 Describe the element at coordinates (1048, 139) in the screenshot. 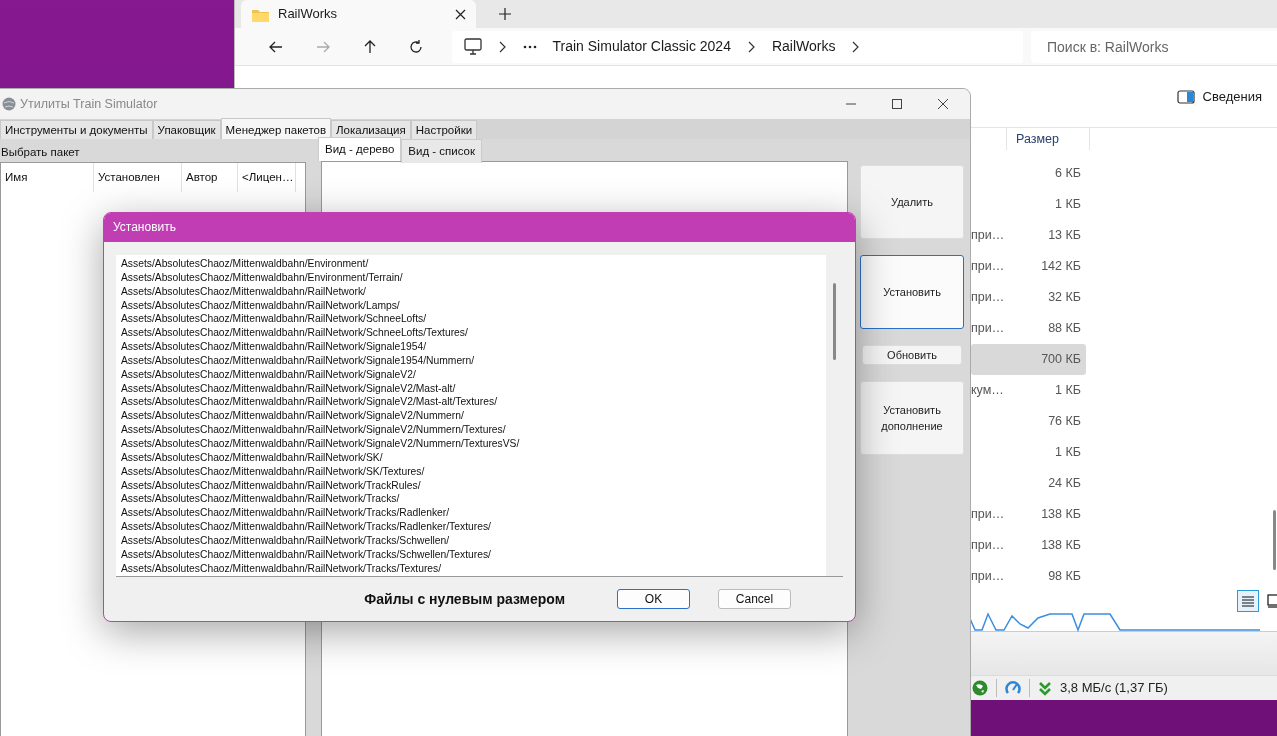

I see `column-header: Размер` at that location.